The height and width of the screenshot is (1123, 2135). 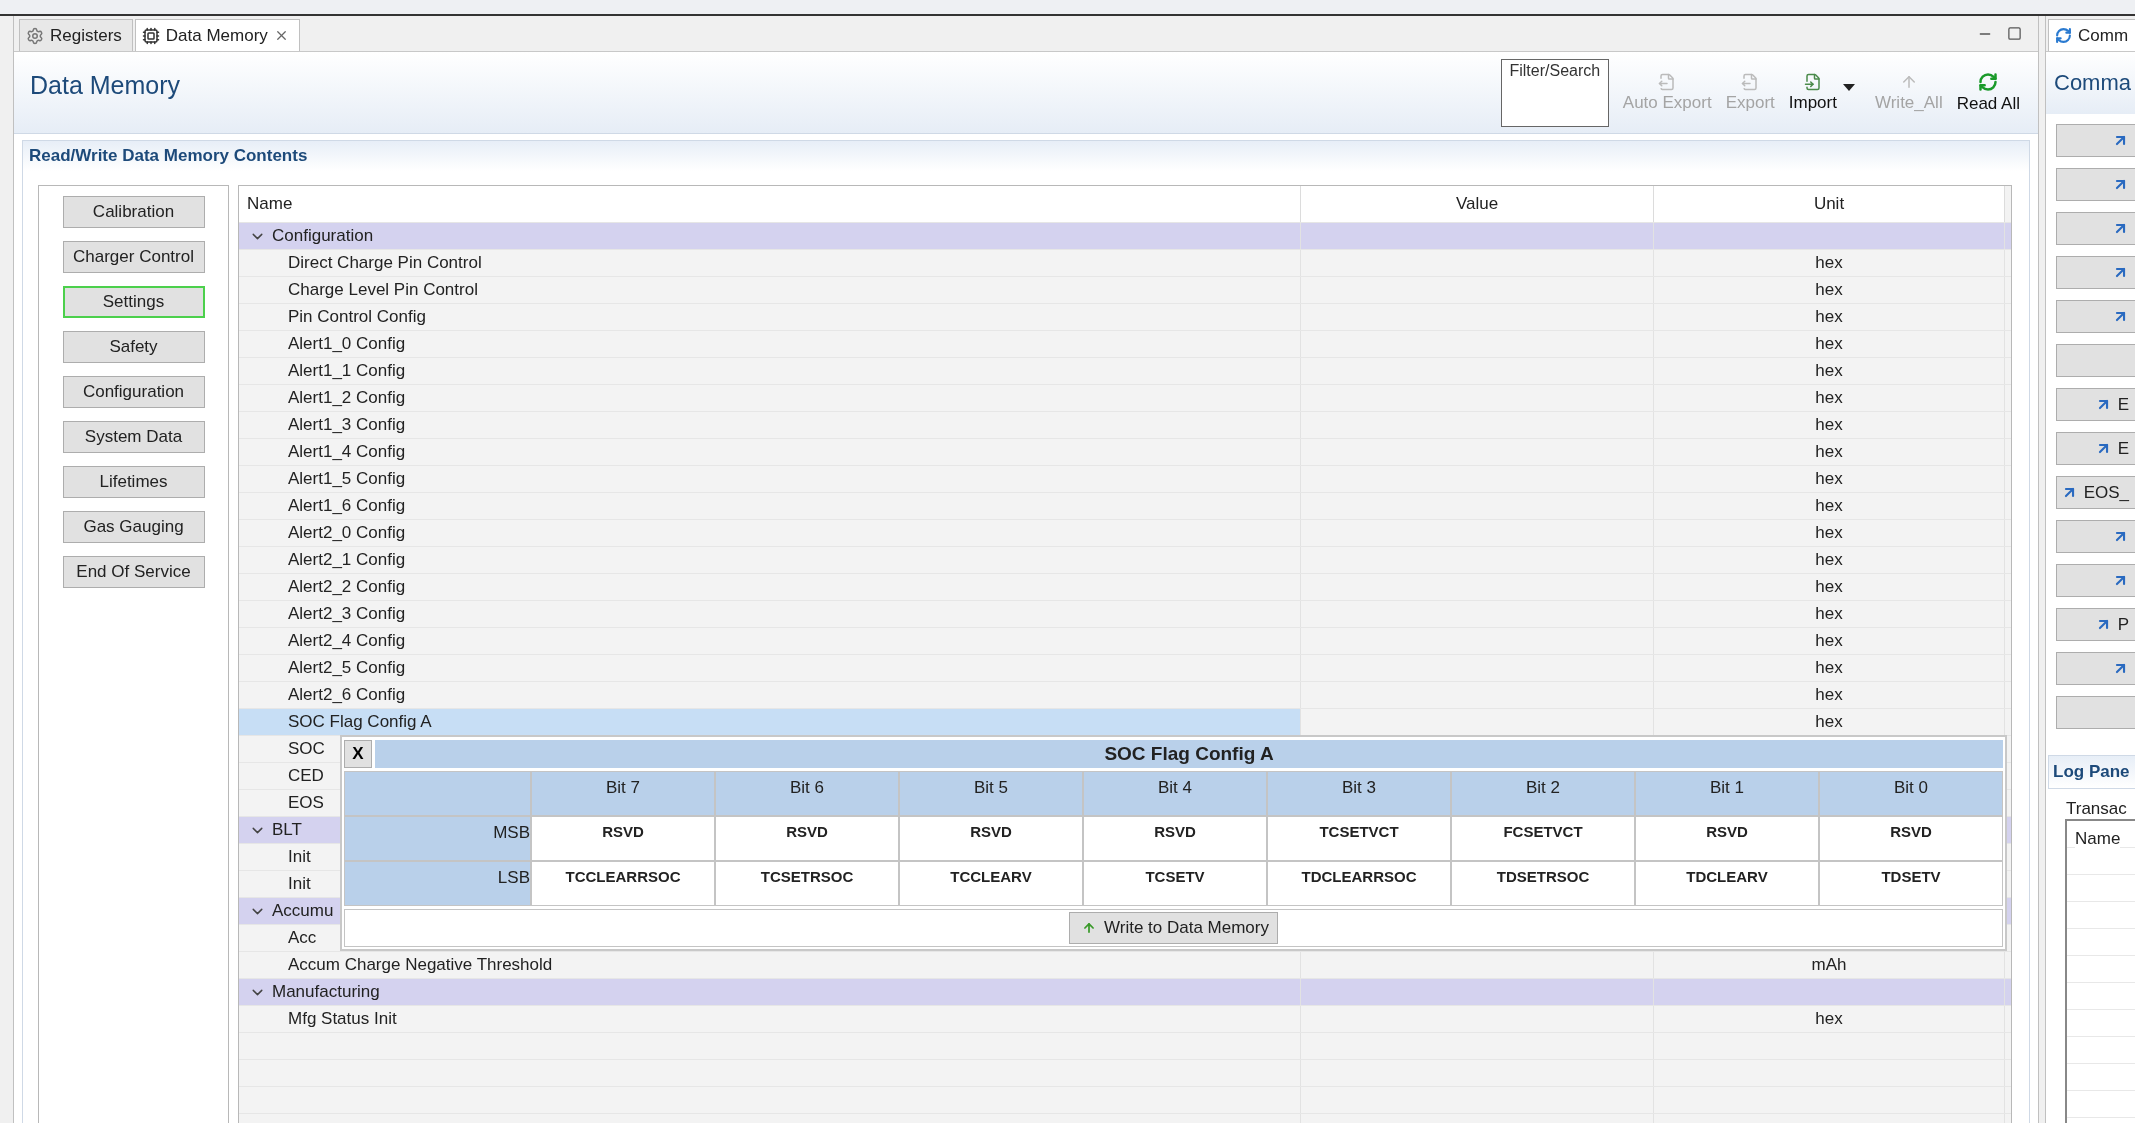 What do you see at coordinates (623, 793) in the screenshot?
I see `bit-header: Bit 7` at bounding box center [623, 793].